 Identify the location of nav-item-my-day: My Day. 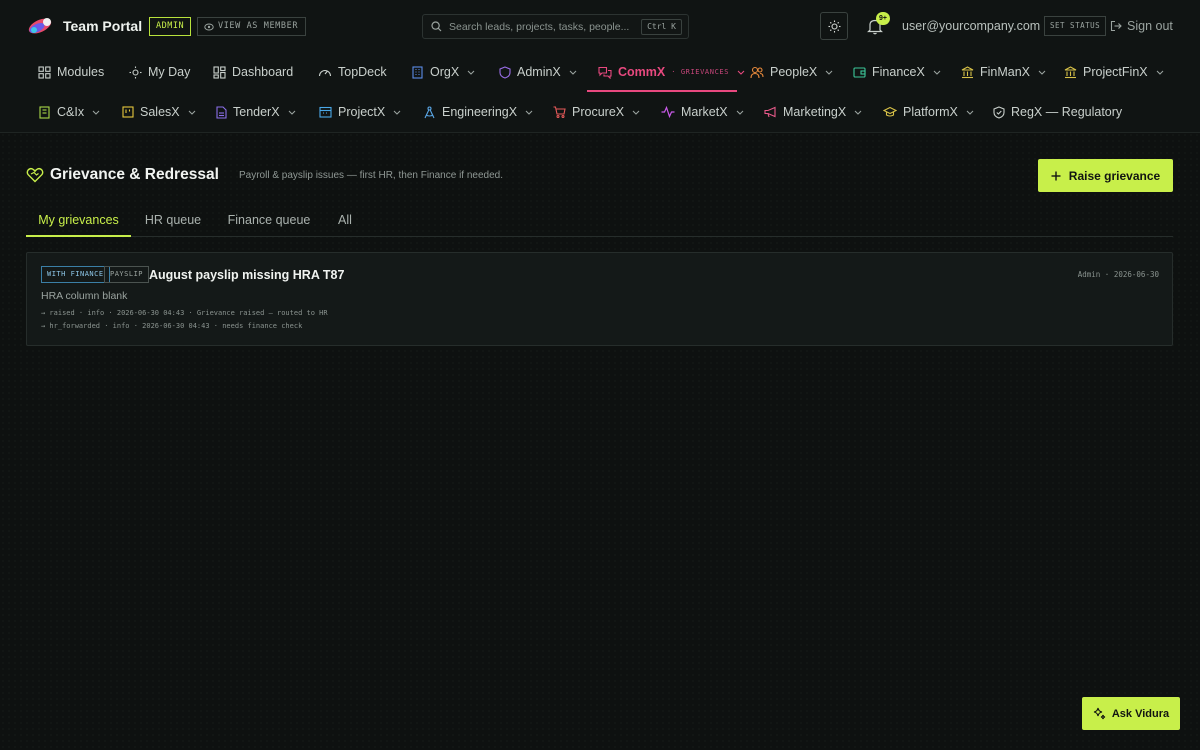
(159, 72).